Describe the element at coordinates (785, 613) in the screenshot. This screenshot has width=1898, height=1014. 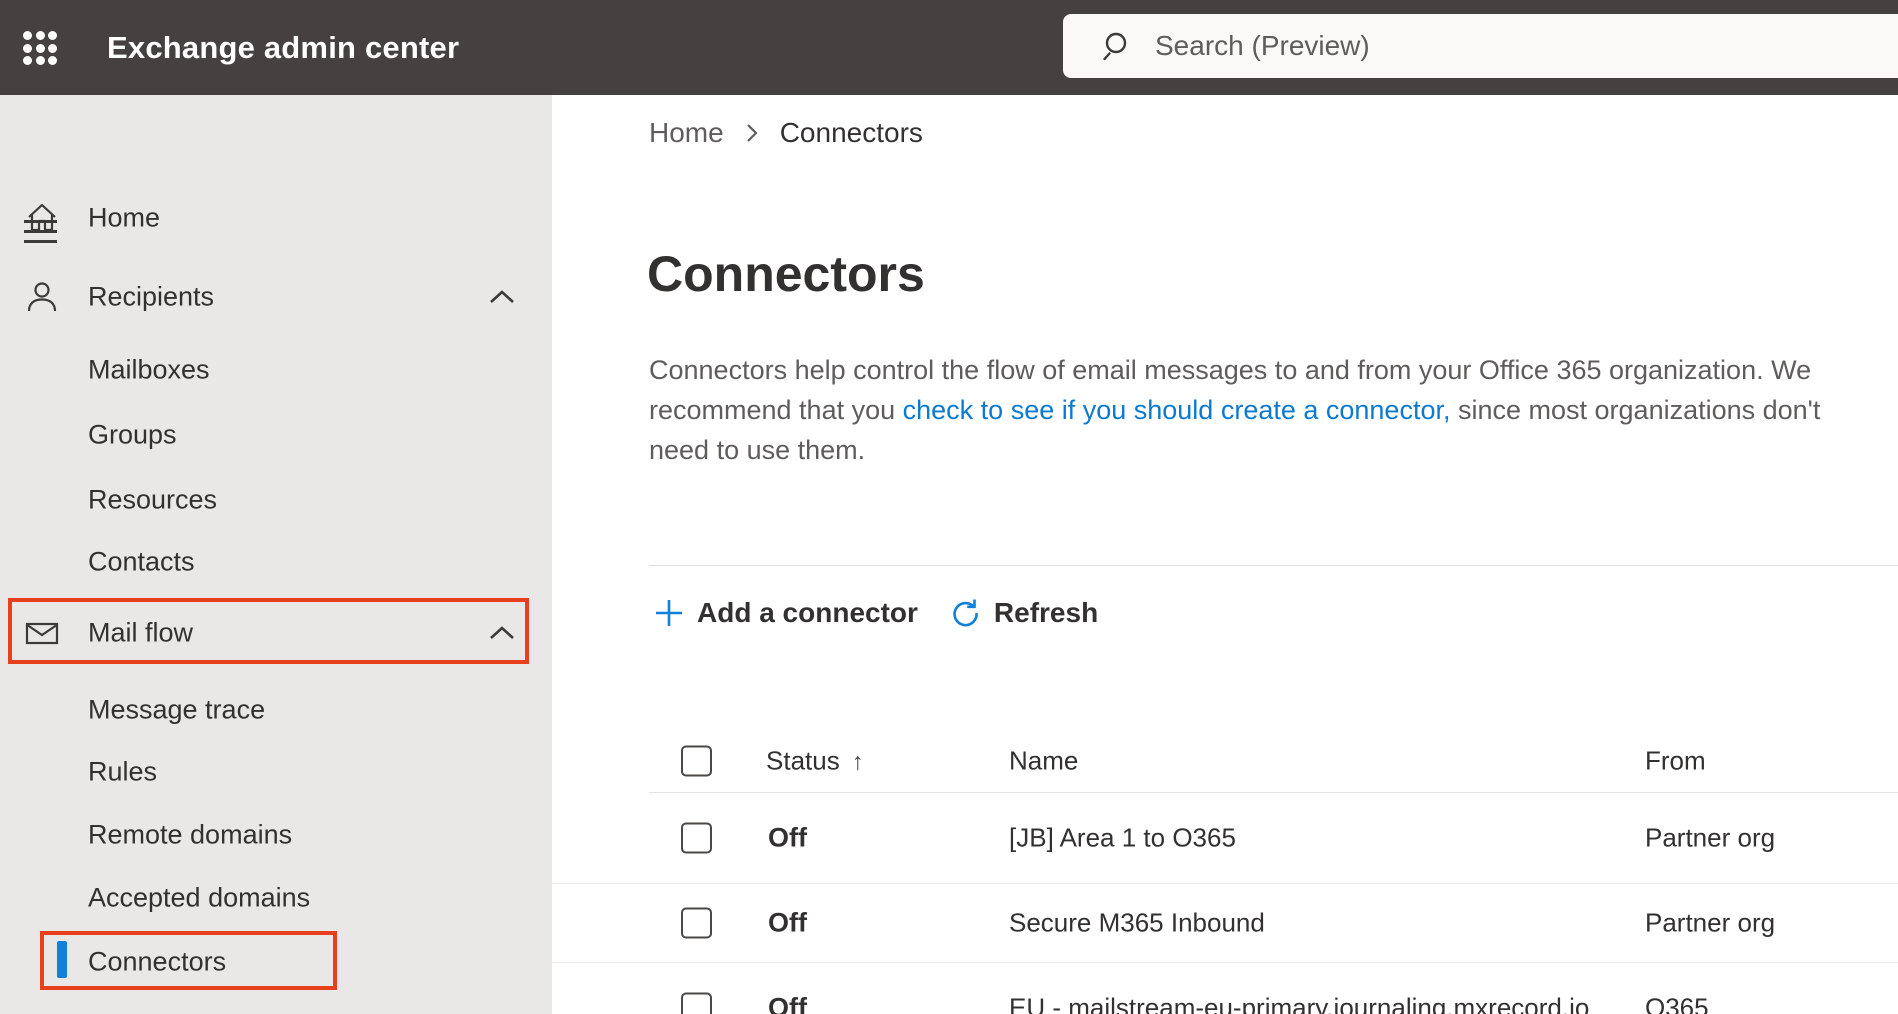
I see `add-connector-button: Add a connector` at that location.